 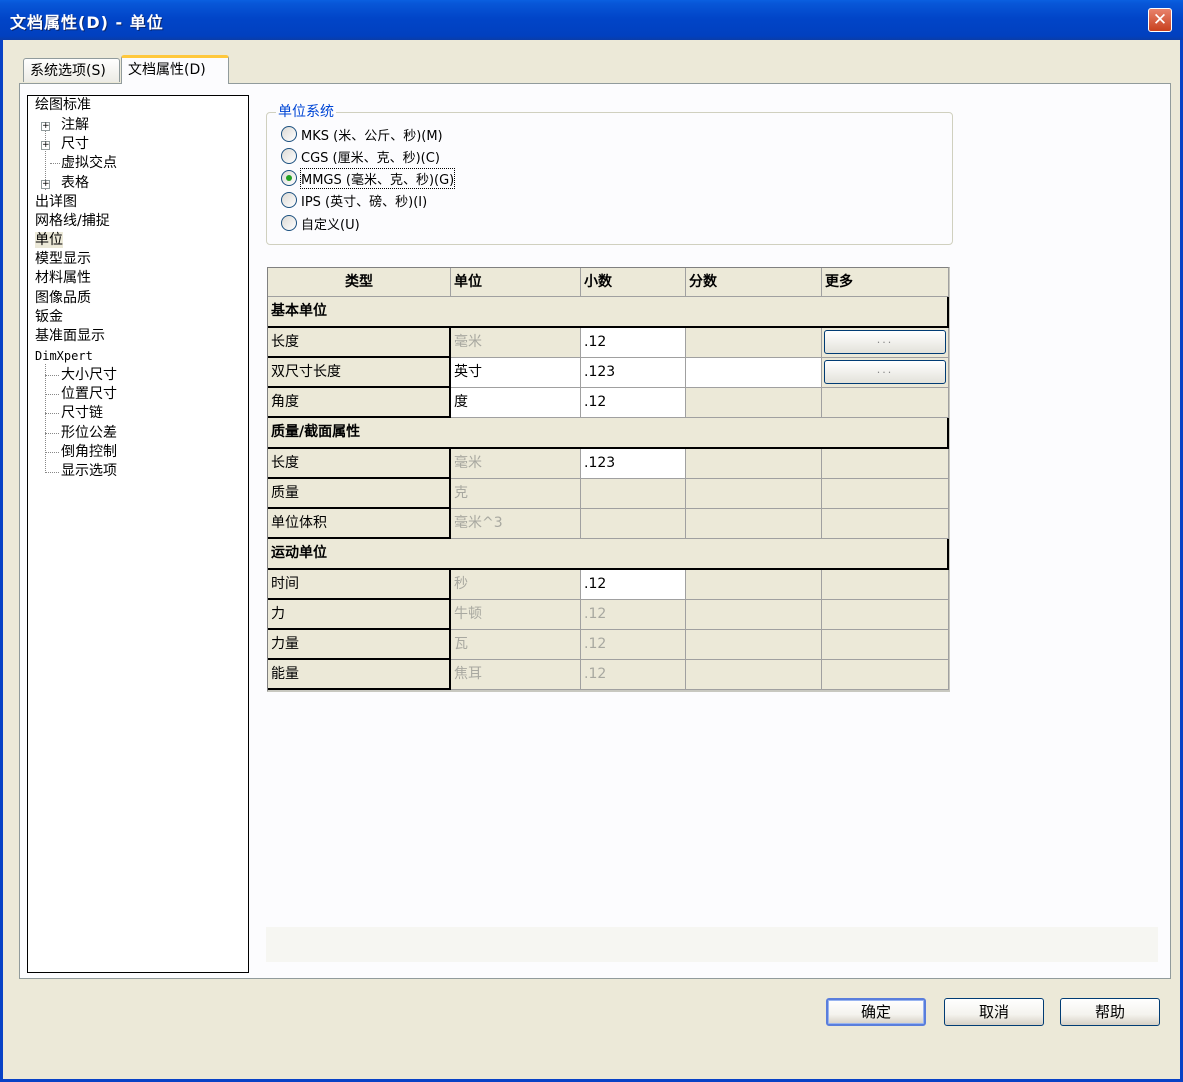 What do you see at coordinates (89, 471) in the screenshot?
I see `tree-item-display-options: 显示选项` at bounding box center [89, 471].